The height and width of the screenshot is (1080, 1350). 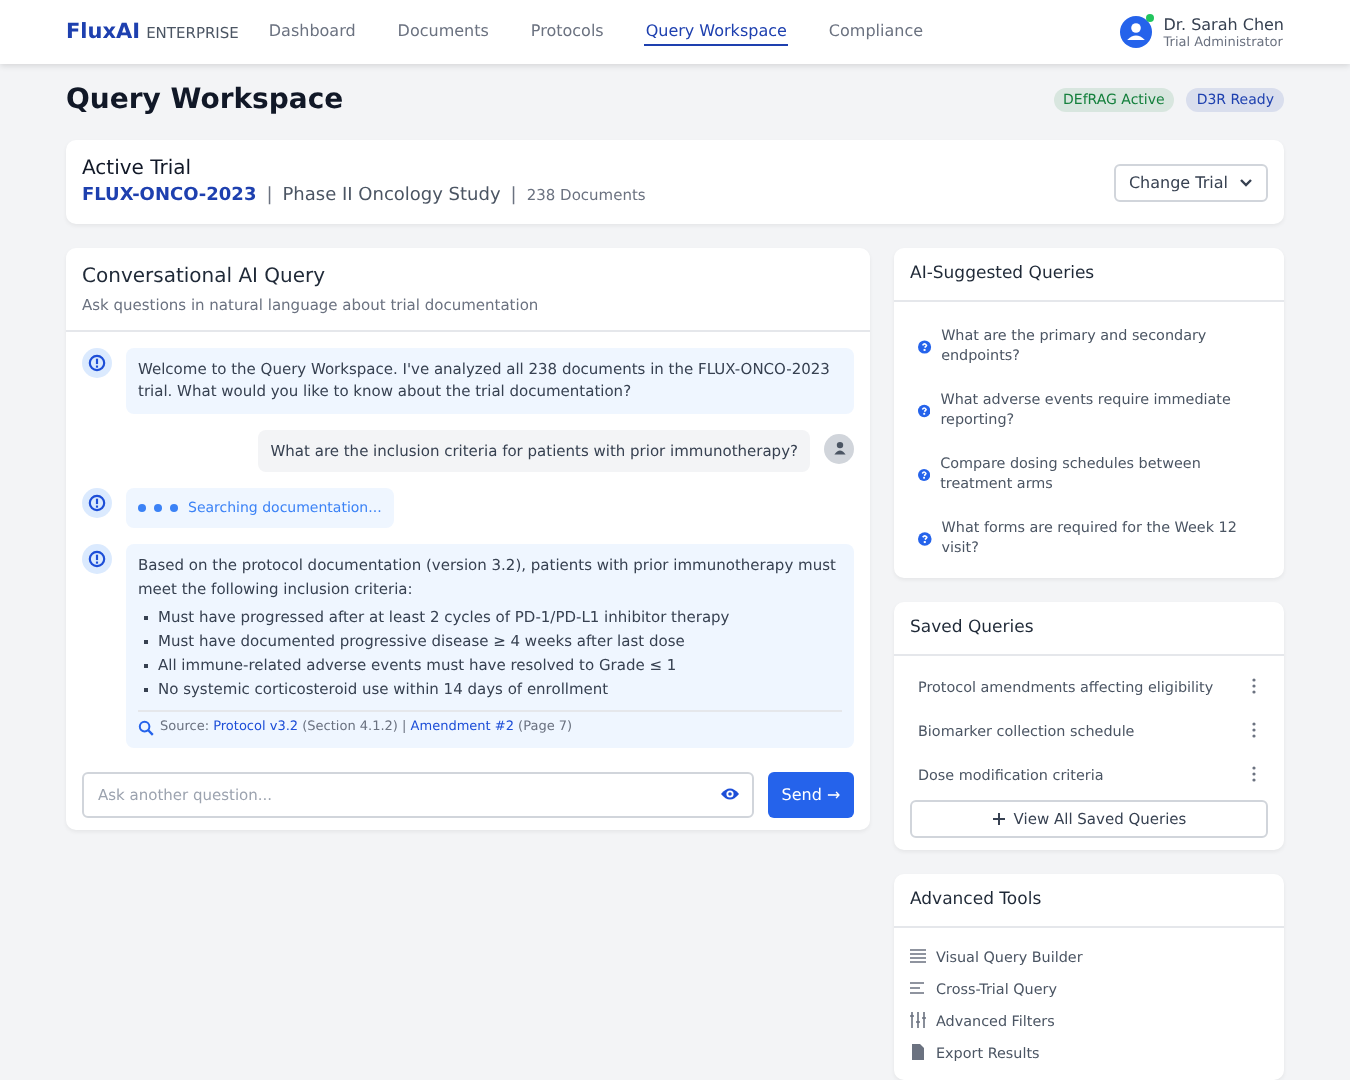 I want to click on sliders-icon, so click(x=918, y=1020).